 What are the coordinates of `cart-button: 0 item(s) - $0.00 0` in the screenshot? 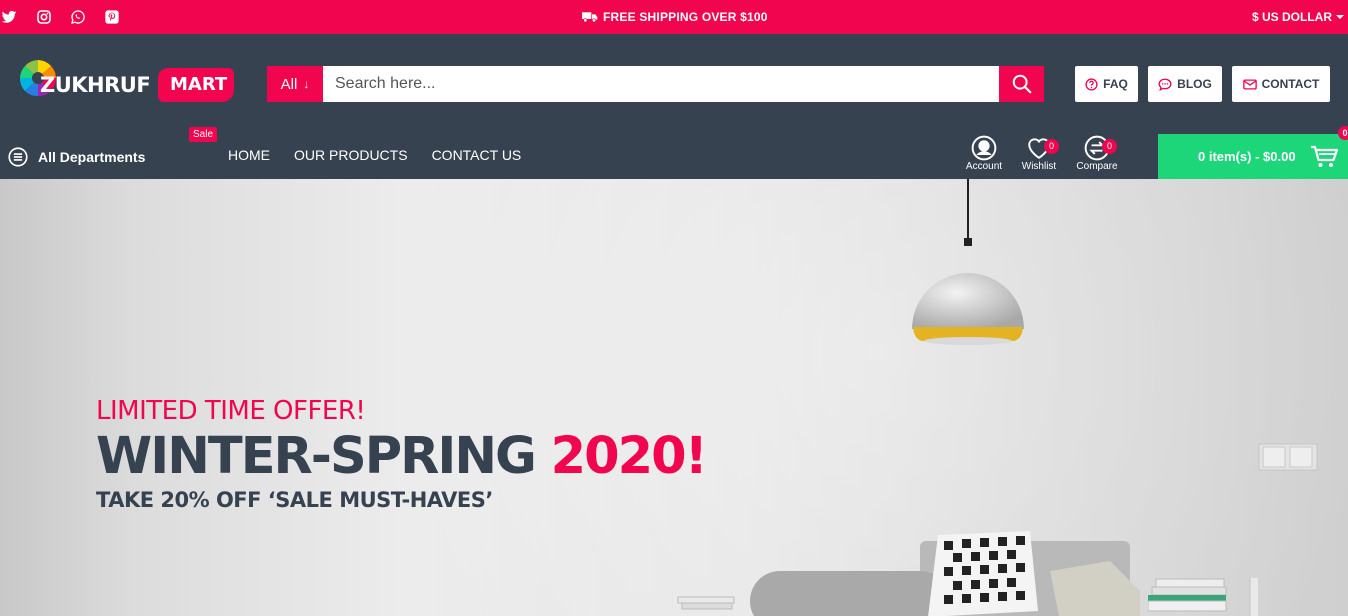 It's located at (1253, 152).